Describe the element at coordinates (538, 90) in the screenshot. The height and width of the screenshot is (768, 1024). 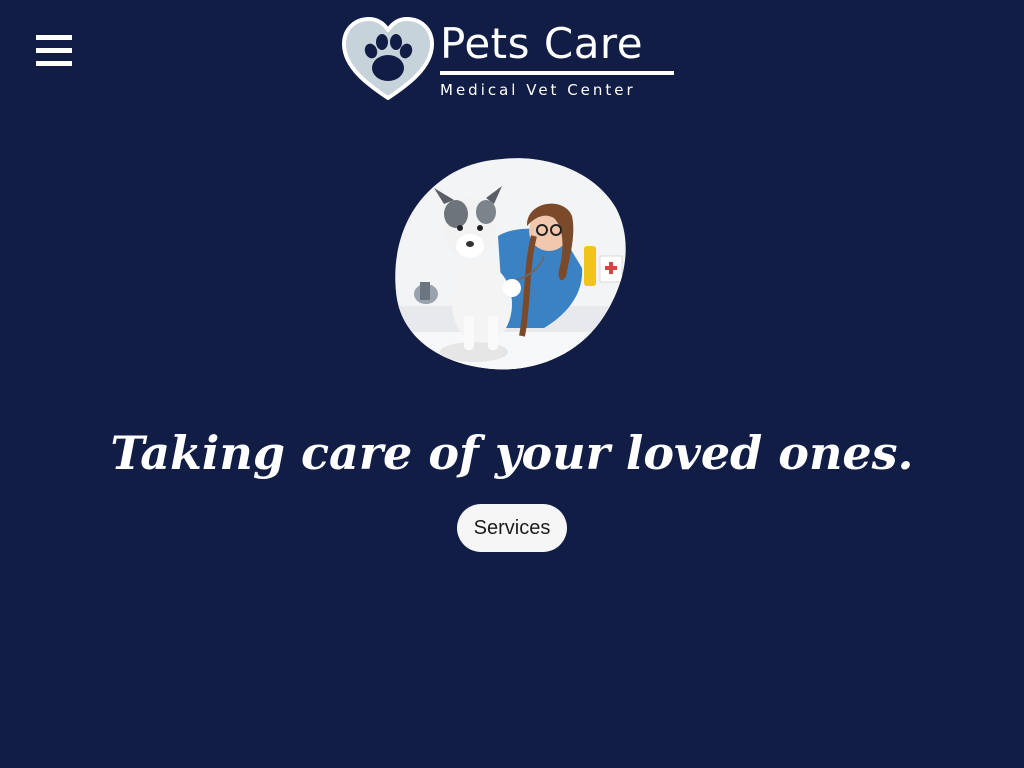
I see `brand-tagline: Medical Vet Center` at that location.